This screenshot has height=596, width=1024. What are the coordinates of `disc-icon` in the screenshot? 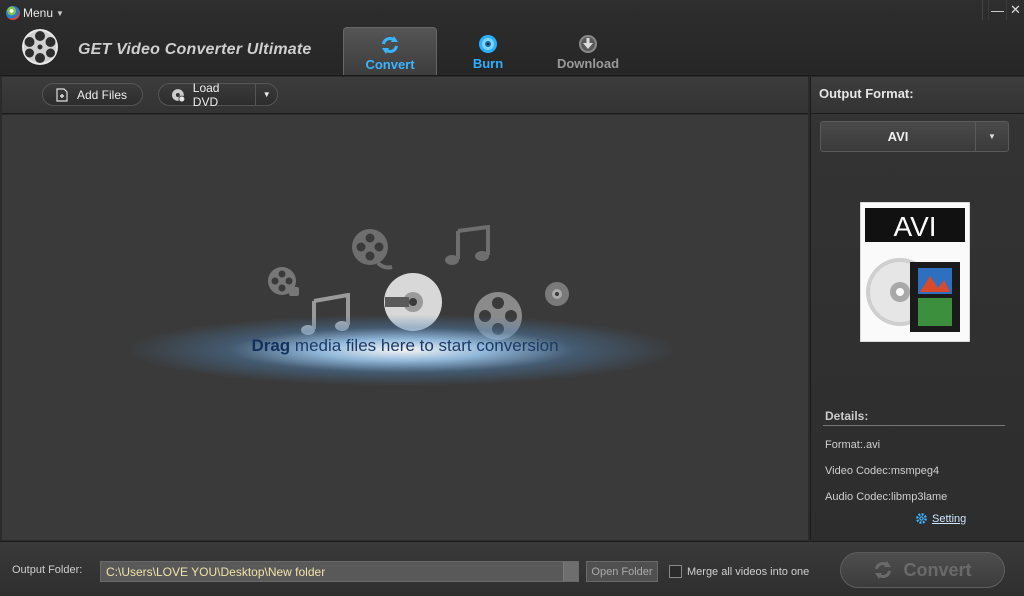 It's located at (488, 44).